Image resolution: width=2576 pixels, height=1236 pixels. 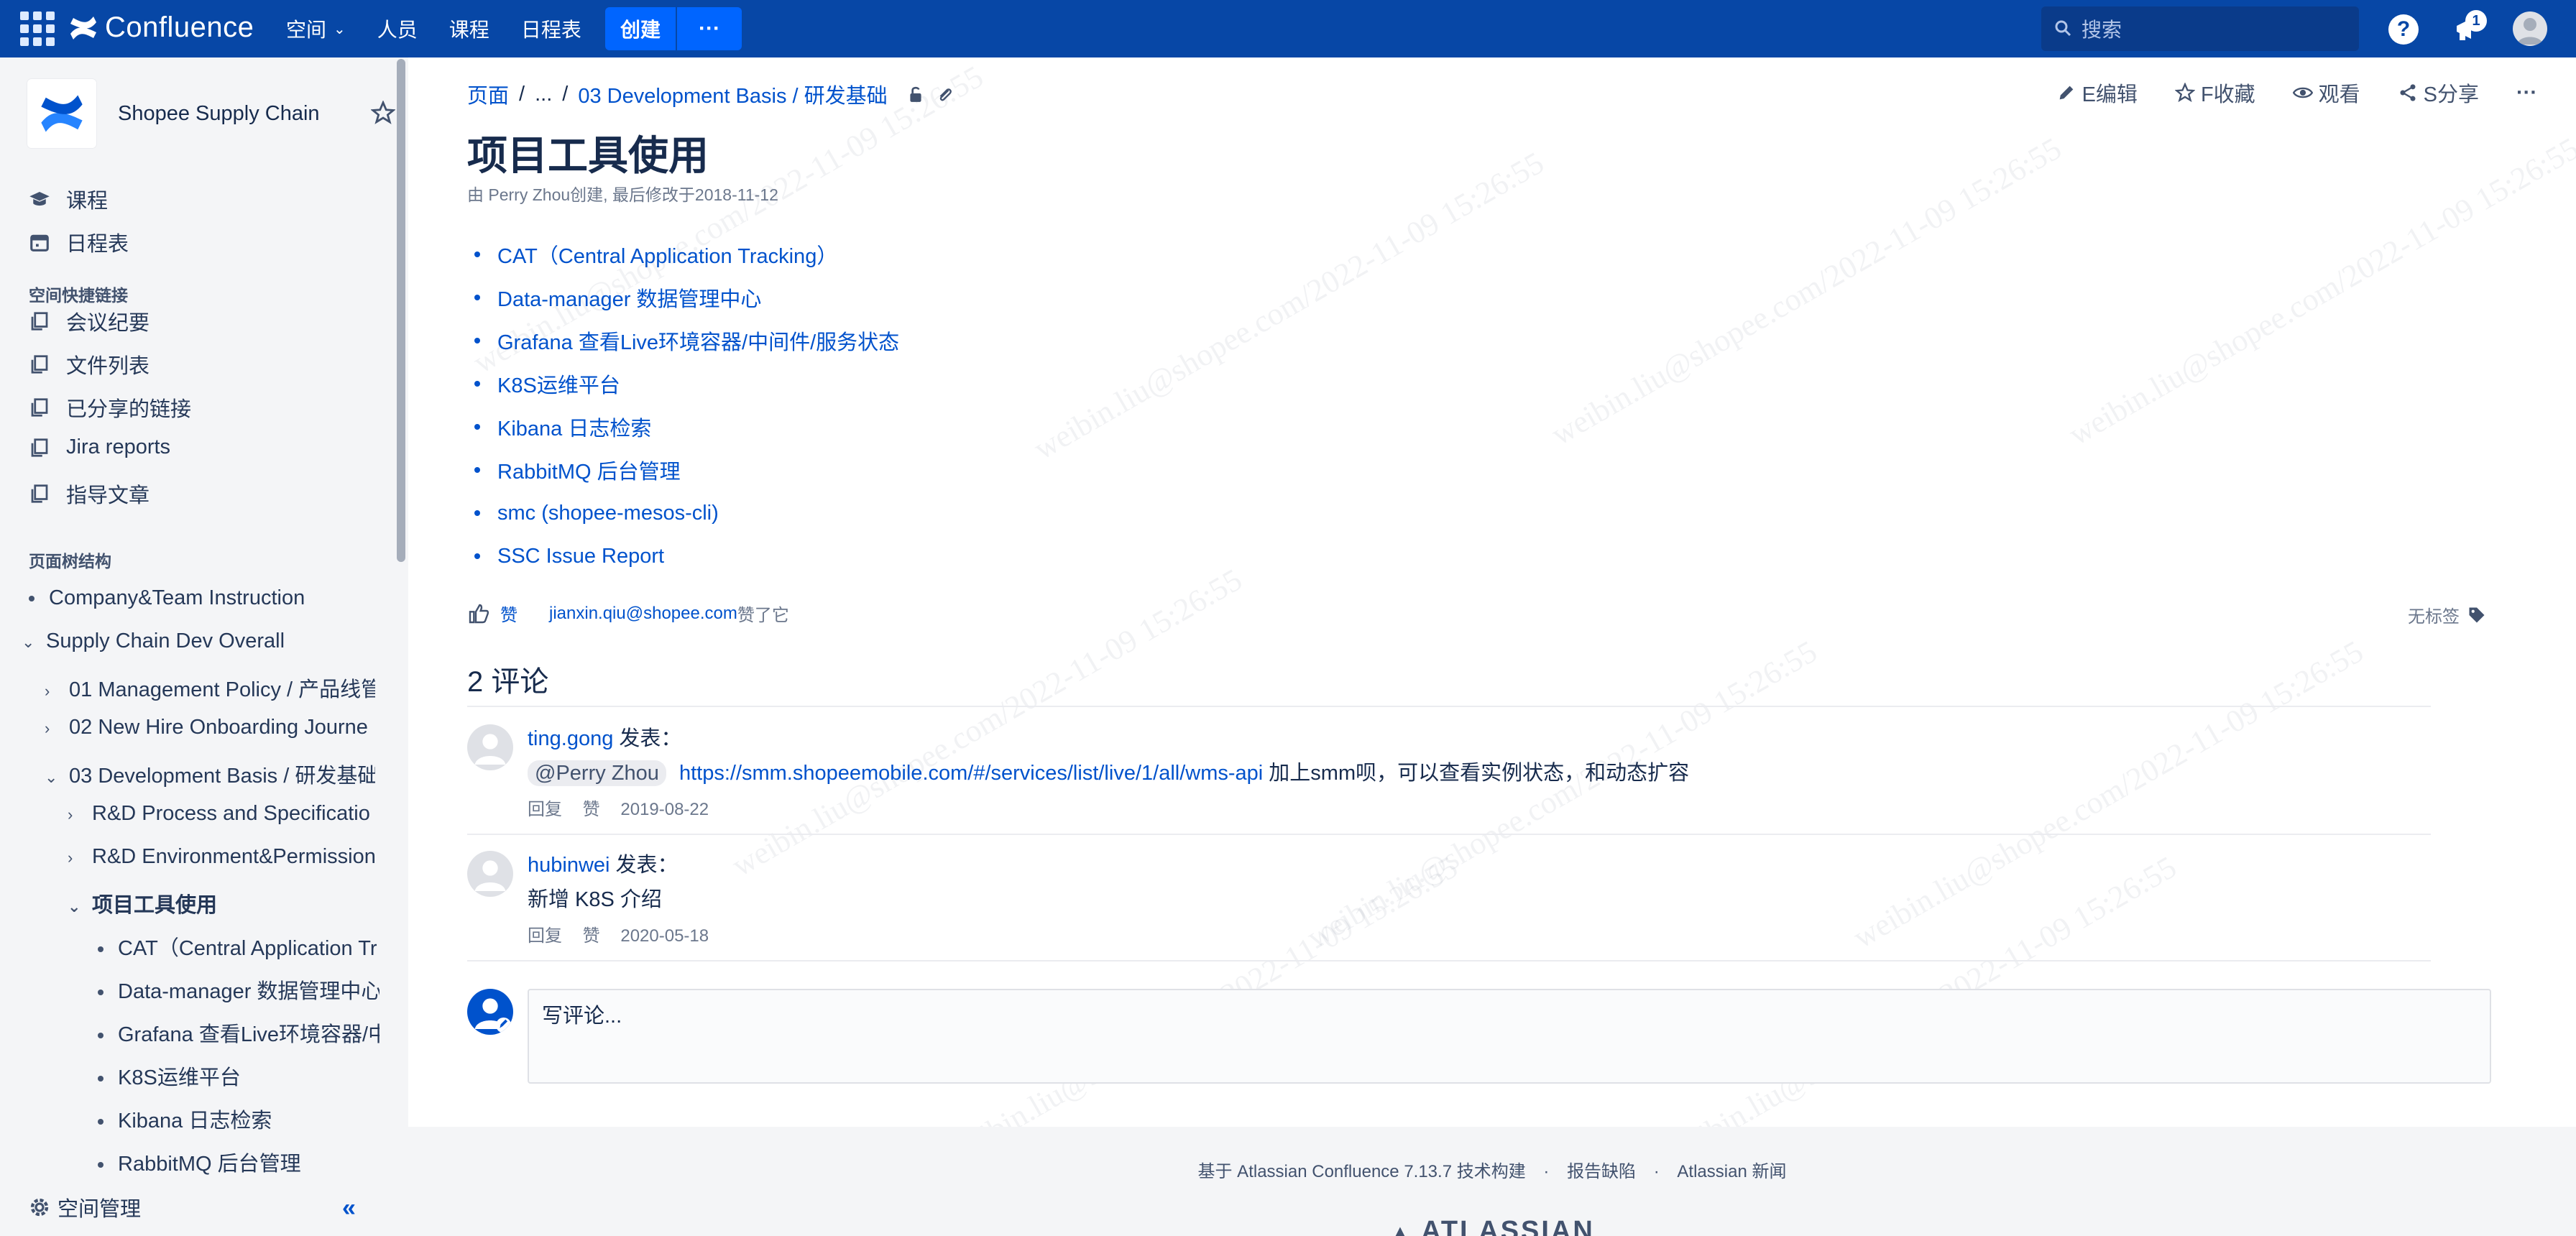 What do you see at coordinates (686, 340) in the screenshot?
I see `list-item-link: Grafana 查看Live环境容器/中间件/服务状态` at bounding box center [686, 340].